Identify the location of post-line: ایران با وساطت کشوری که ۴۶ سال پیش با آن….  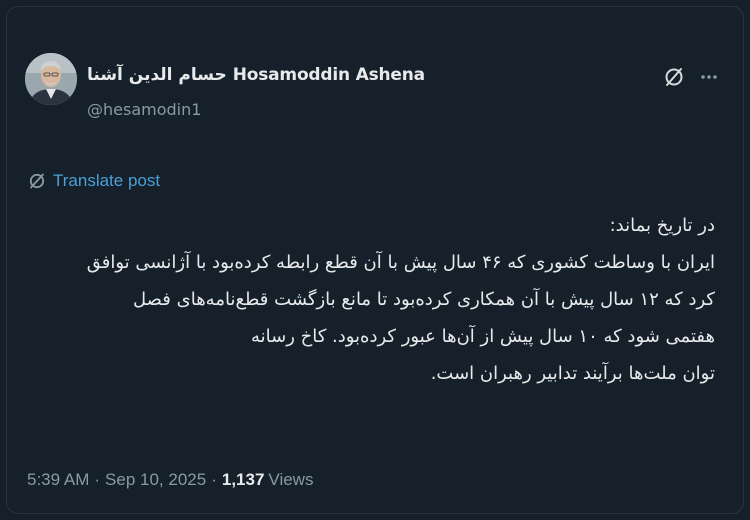
(400, 262).